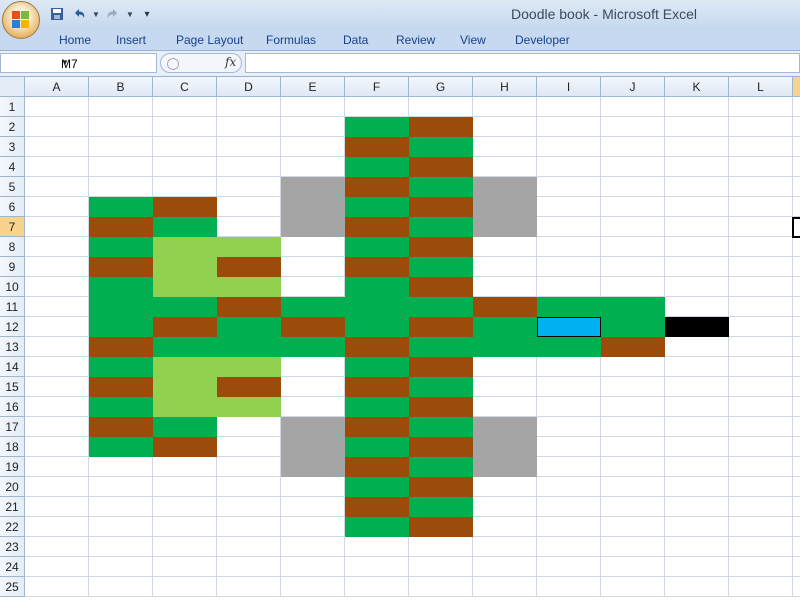 The image size is (800, 600). Describe the element at coordinates (12, 587) in the screenshot. I see `row-header-25: 25` at that location.